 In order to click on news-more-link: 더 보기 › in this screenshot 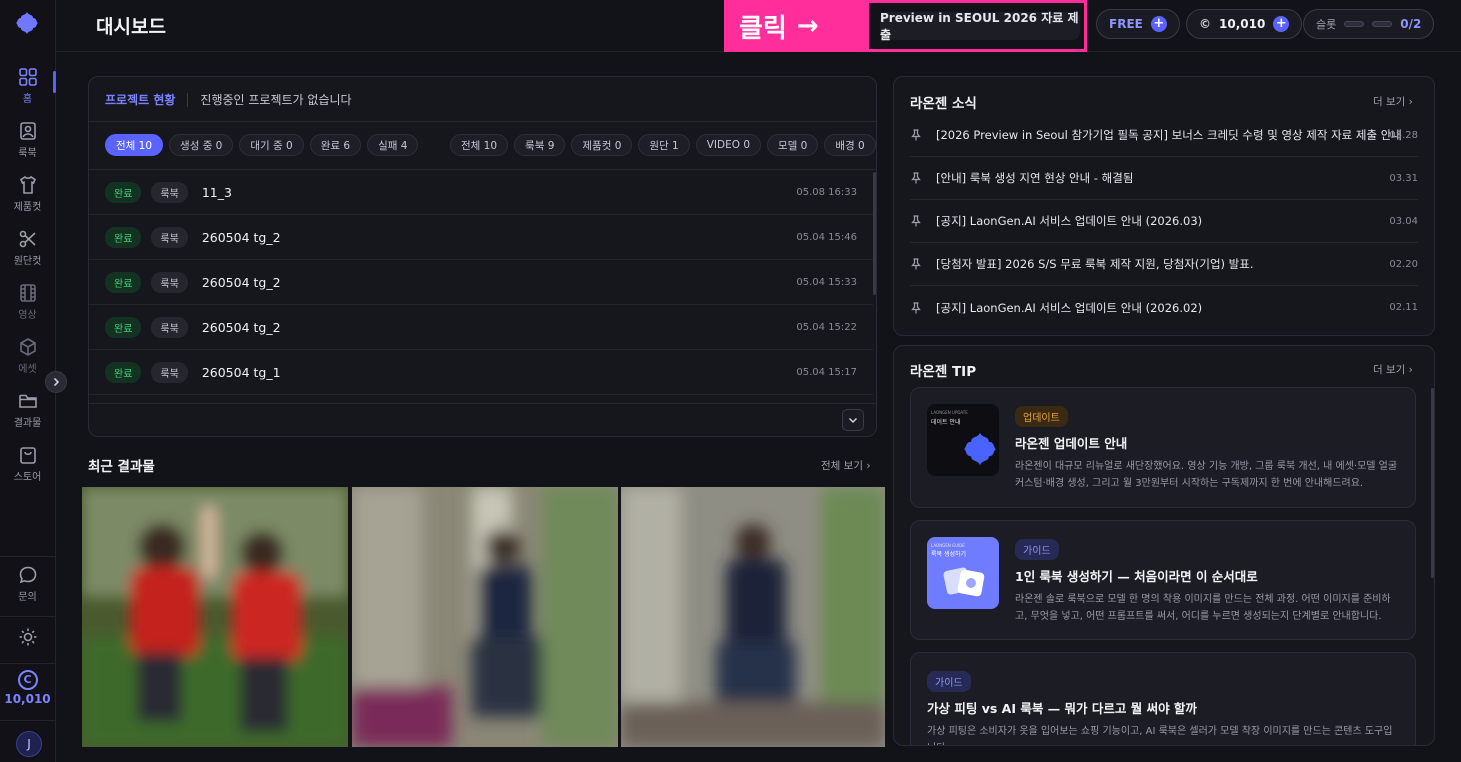, I will do `click(1393, 101)`.